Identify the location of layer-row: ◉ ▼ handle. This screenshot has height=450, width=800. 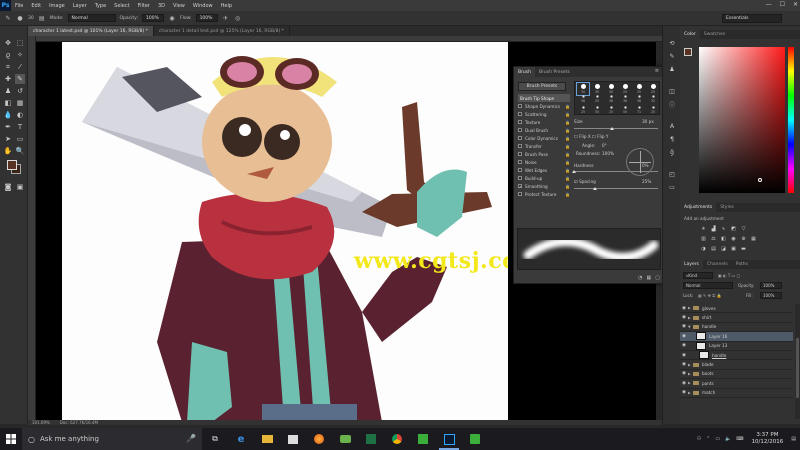
(736, 328).